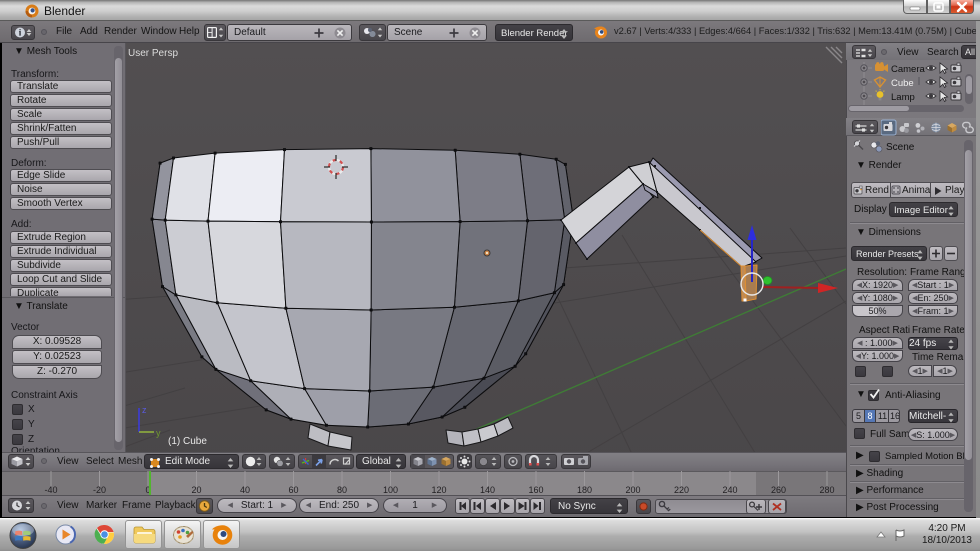 The image size is (980, 551). What do you see at coordinates (144, 410) in the screenshot?
I see `svg-text: z` at bounding box center [144, 410].